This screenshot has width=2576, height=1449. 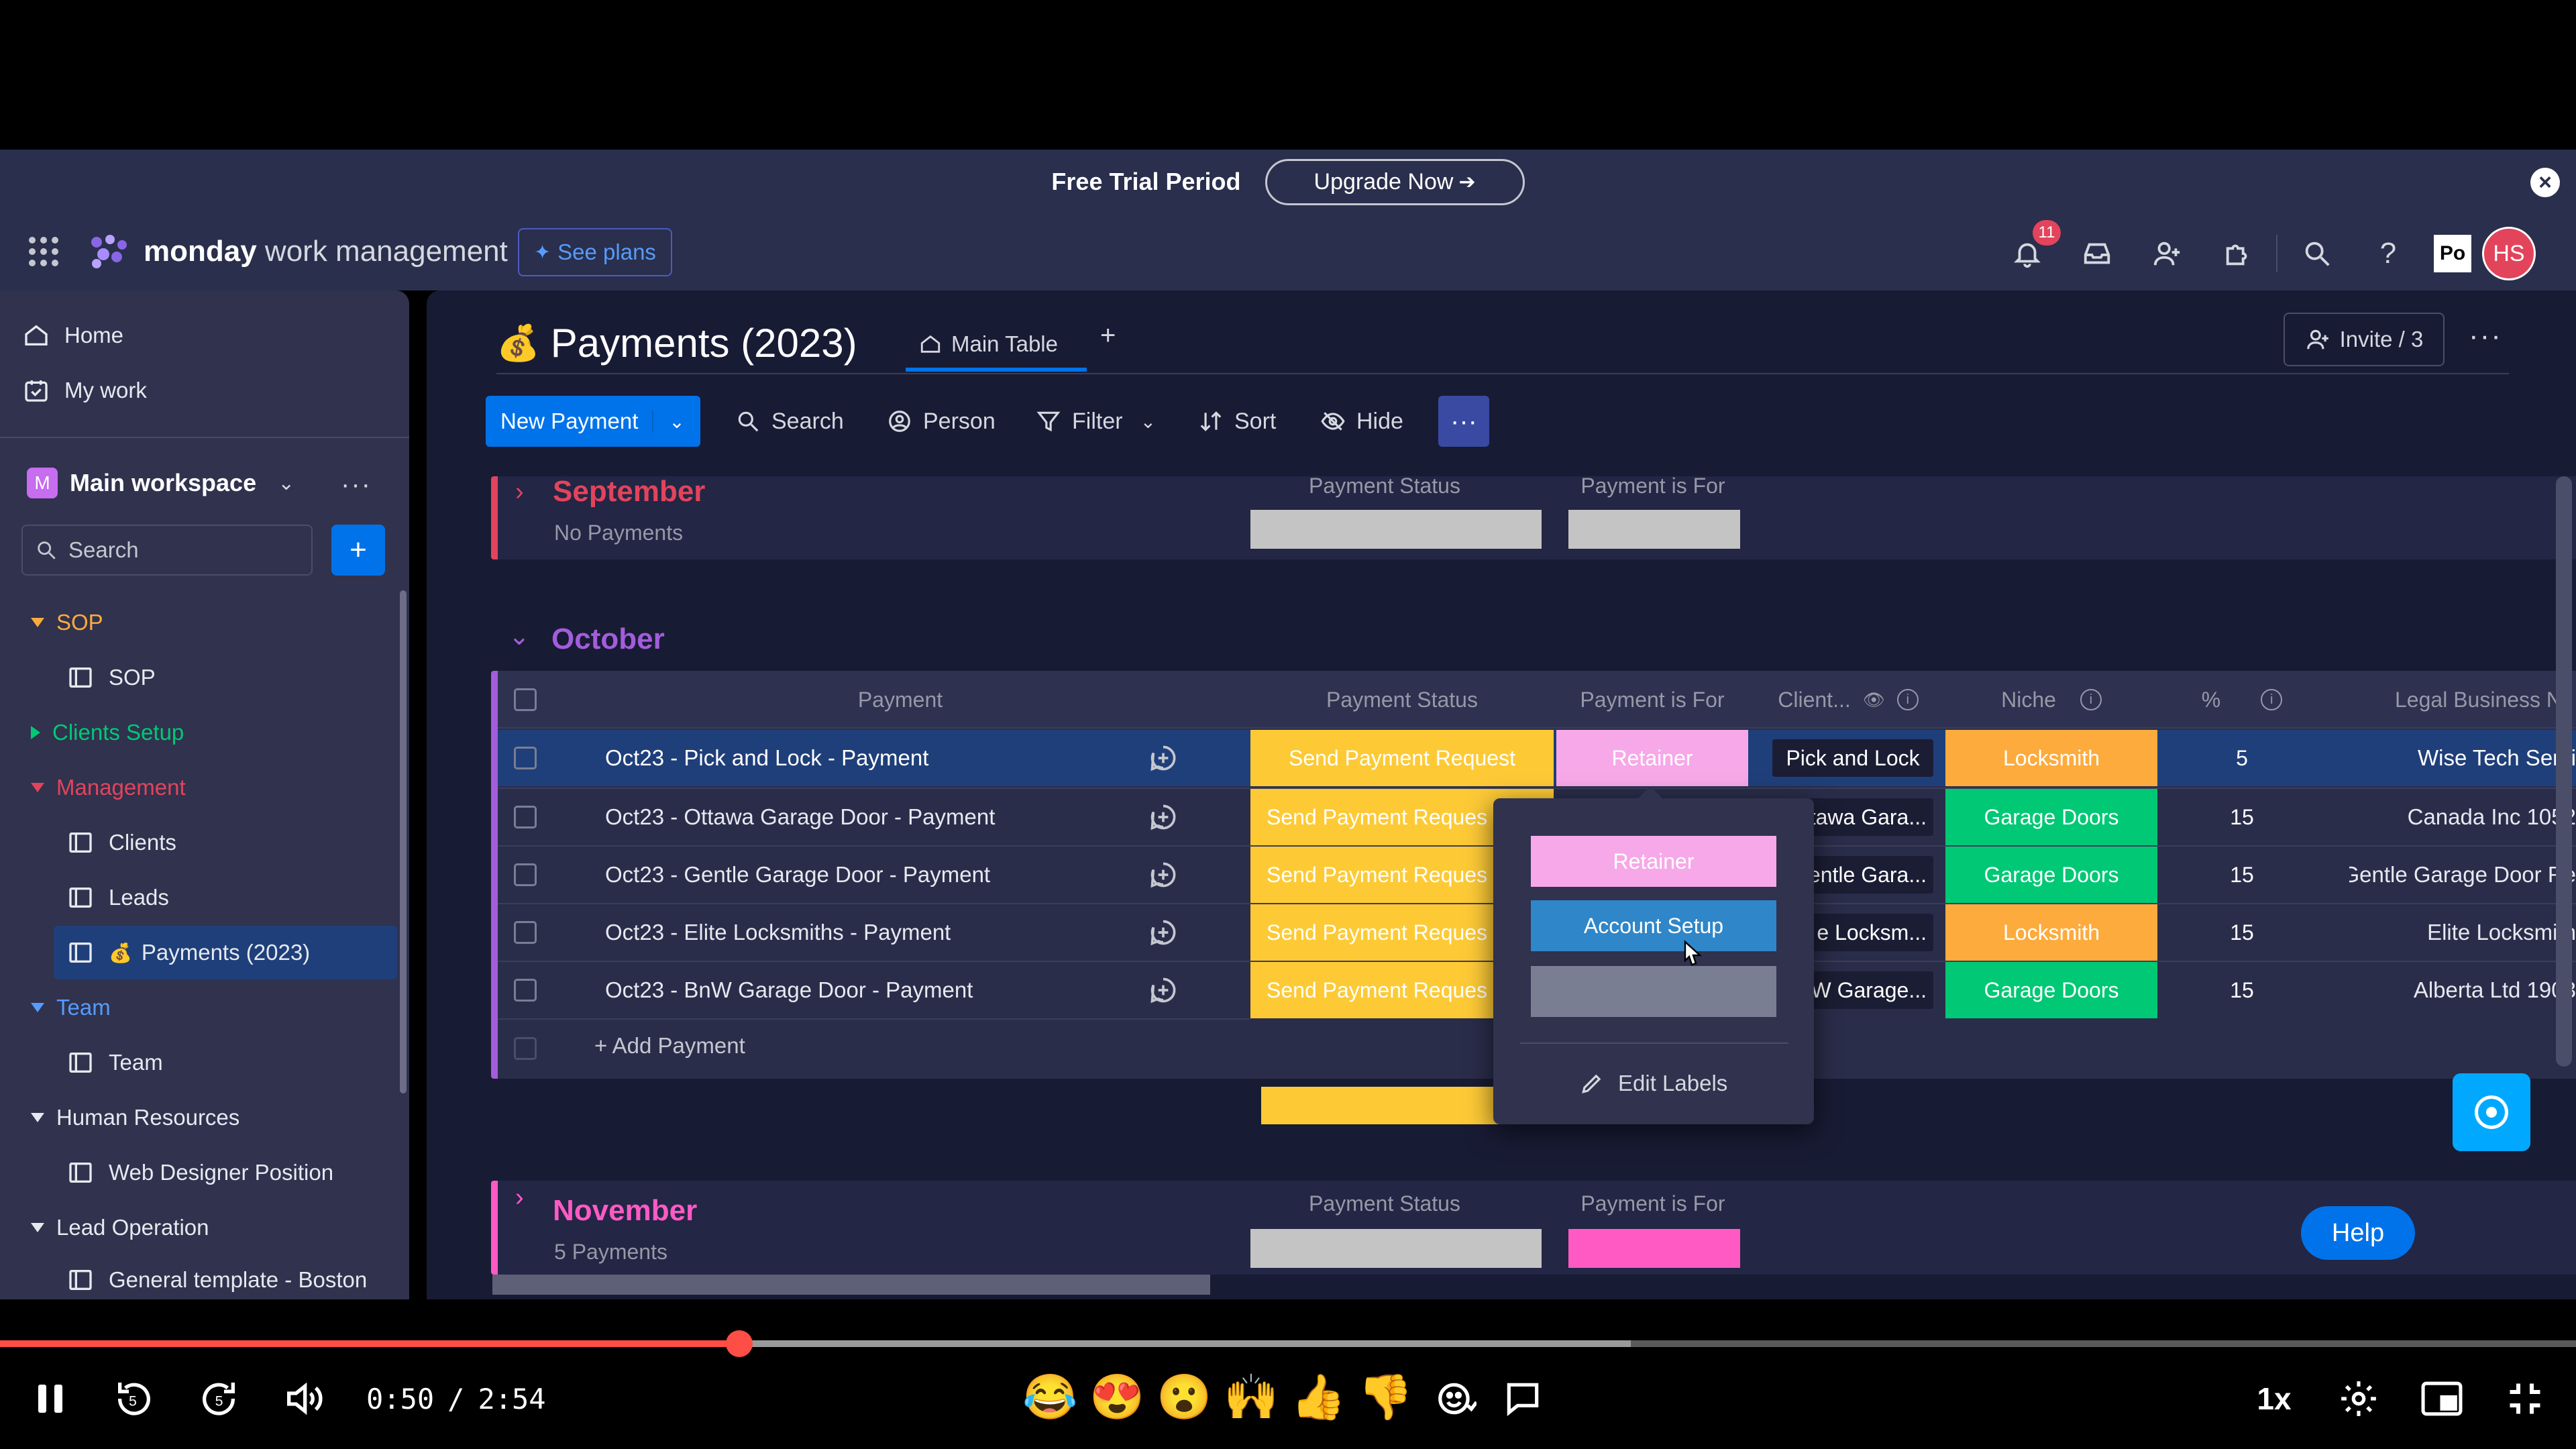 I want to click on sidebar-item-clients: Clients, so click(x=121, y=842).